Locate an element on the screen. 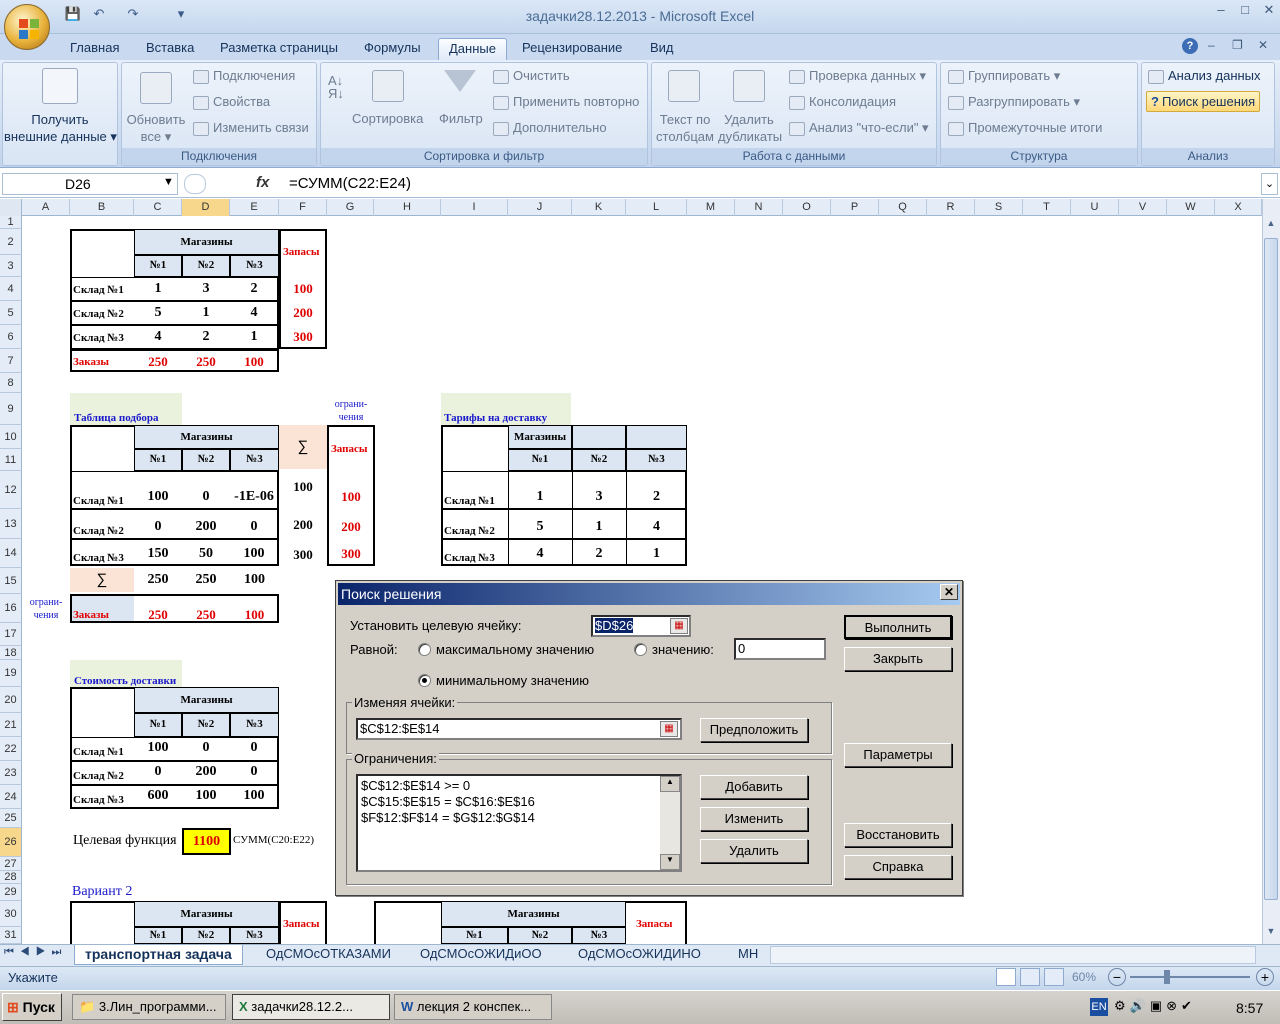 This screenshot has height=1024, width=1280. row-header-6: 6 is located at coordinates (11, 337).